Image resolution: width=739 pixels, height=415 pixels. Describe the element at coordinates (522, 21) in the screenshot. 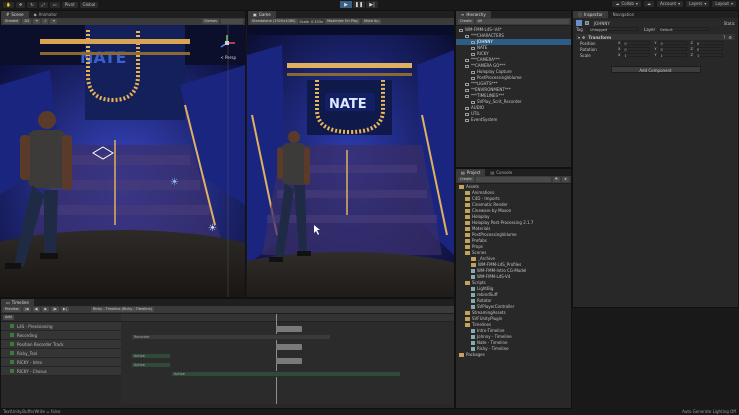

I see `hierarchy-search-input: All` at that location.